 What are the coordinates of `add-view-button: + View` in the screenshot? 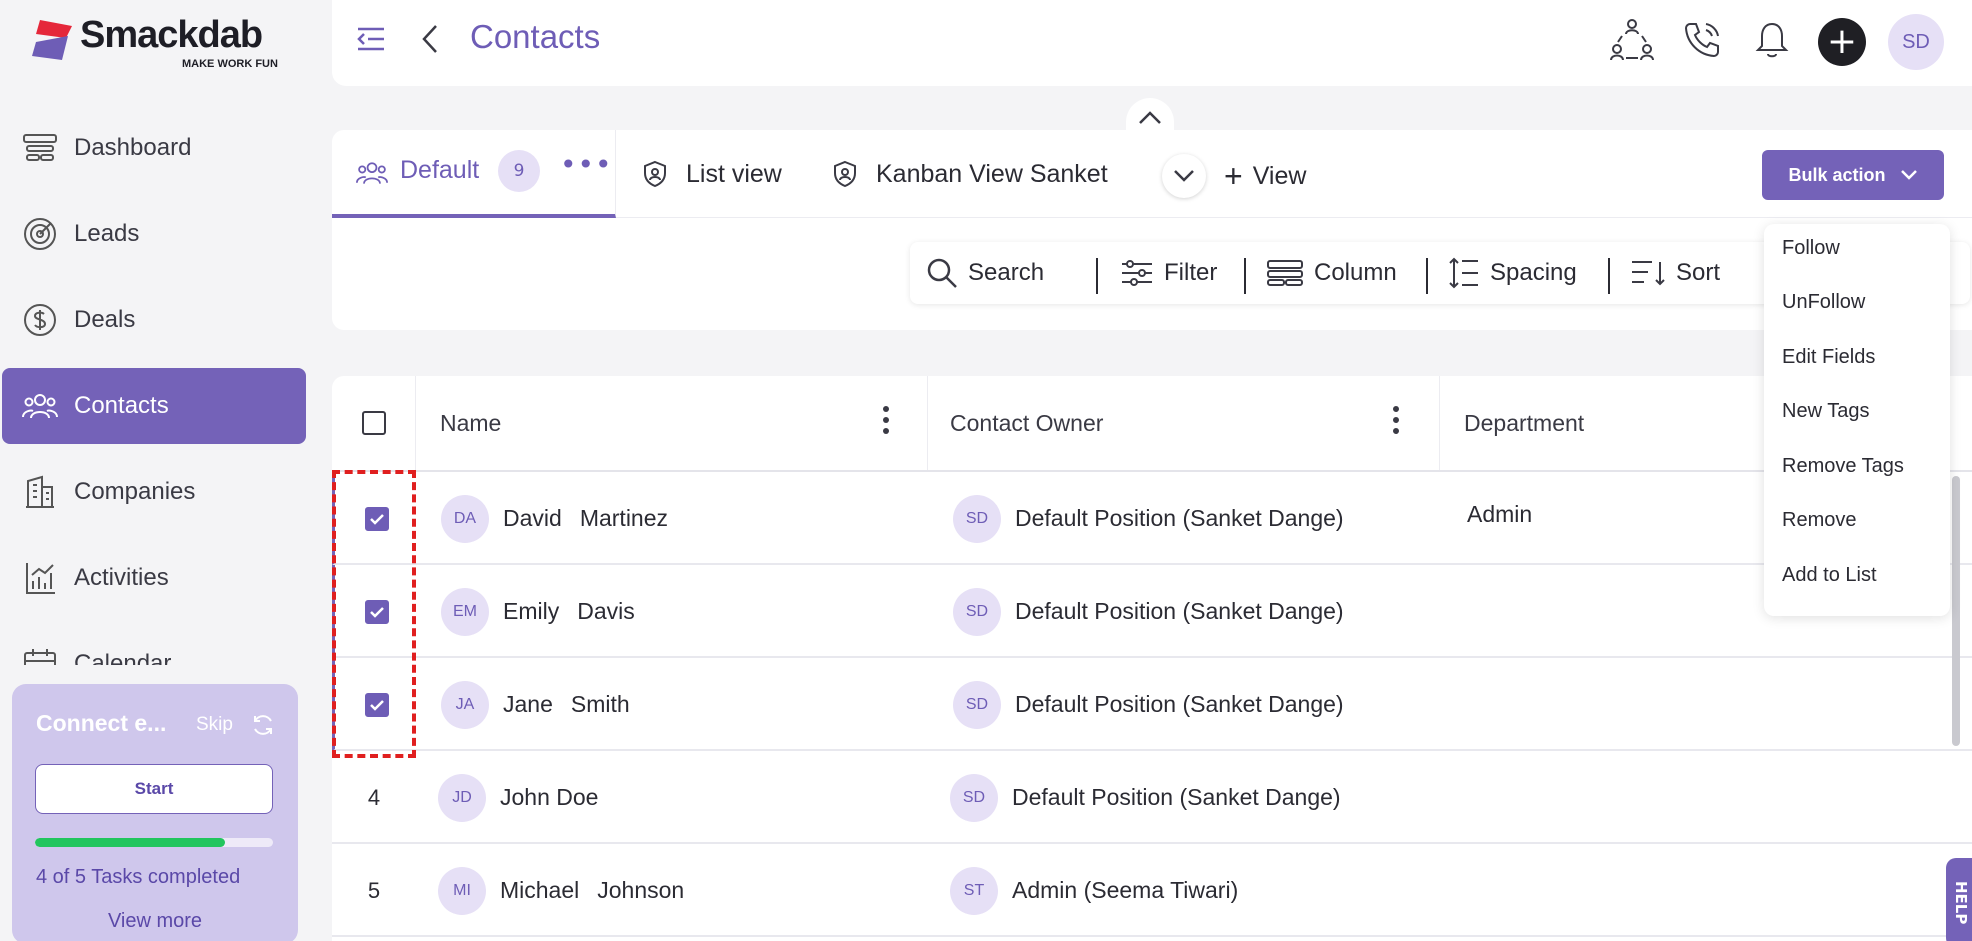 It's located at (1265, 176).